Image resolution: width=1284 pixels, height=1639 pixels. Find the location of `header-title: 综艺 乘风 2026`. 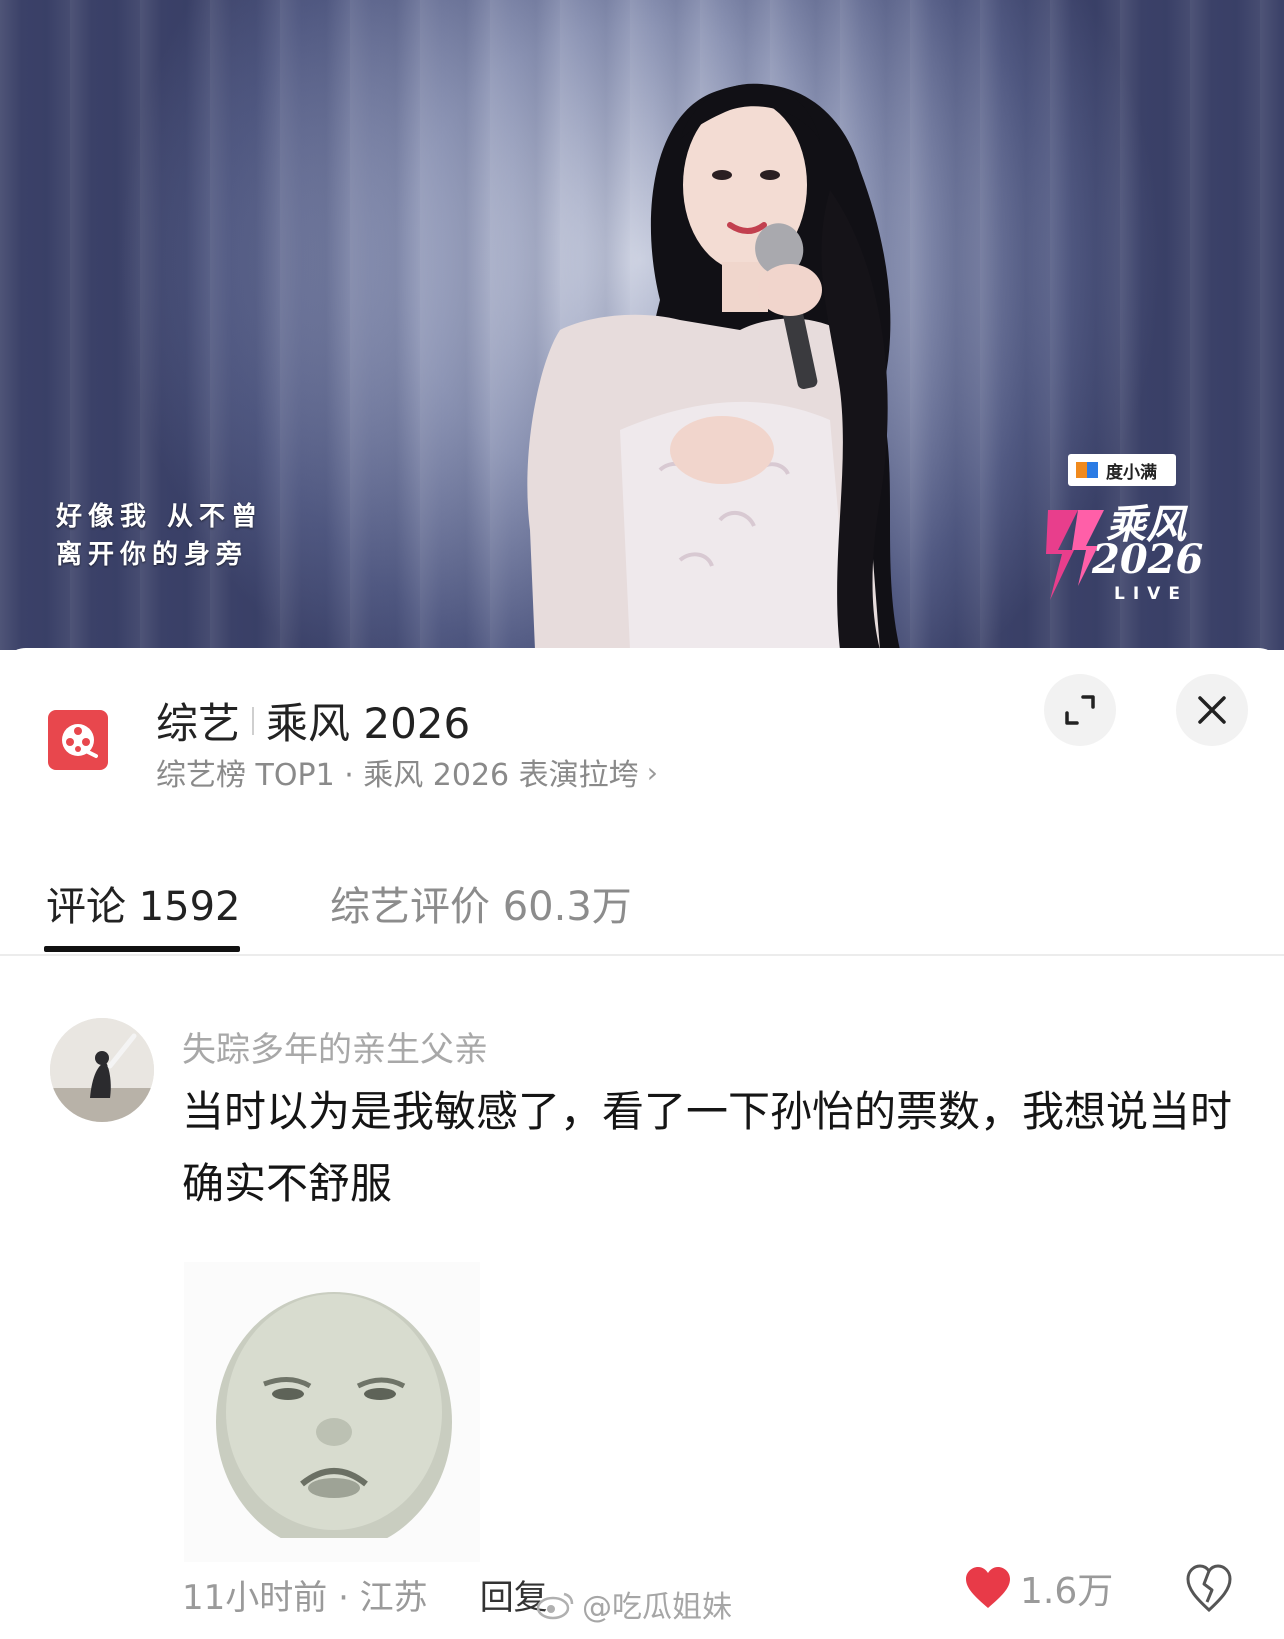

header-title: 综艺 乘风 2026 is located at coordinates (313, 720).